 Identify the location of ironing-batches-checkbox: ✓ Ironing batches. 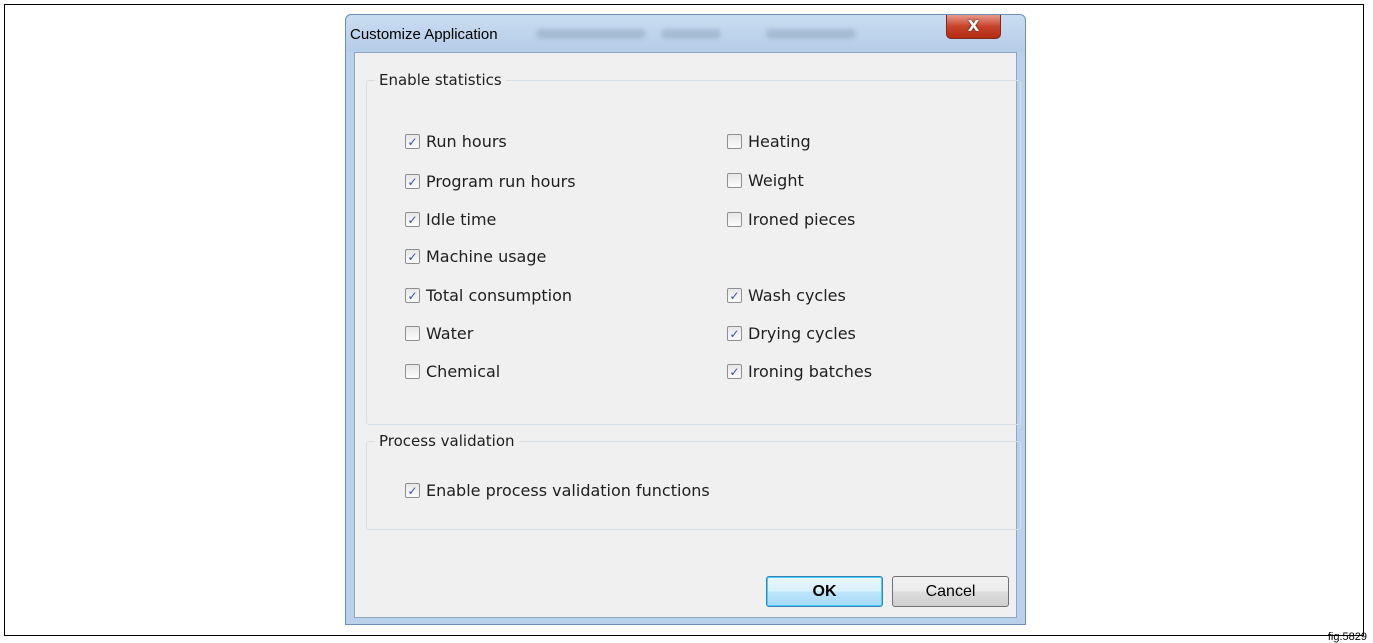
(799, 371).